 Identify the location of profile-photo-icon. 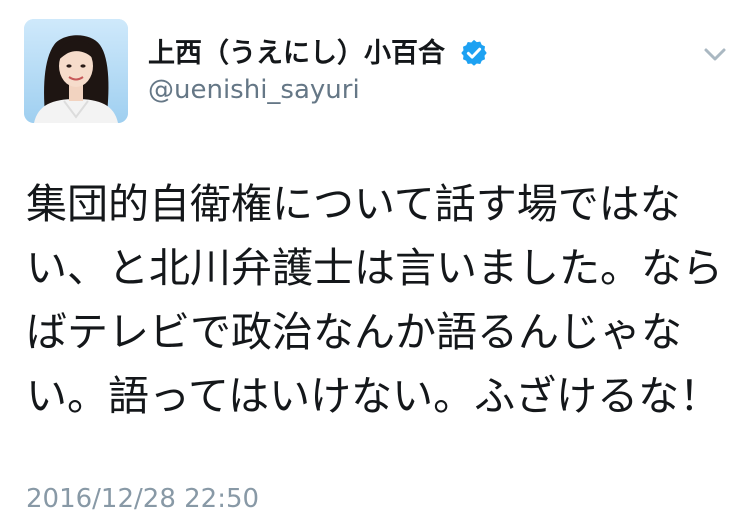
(76, 71).